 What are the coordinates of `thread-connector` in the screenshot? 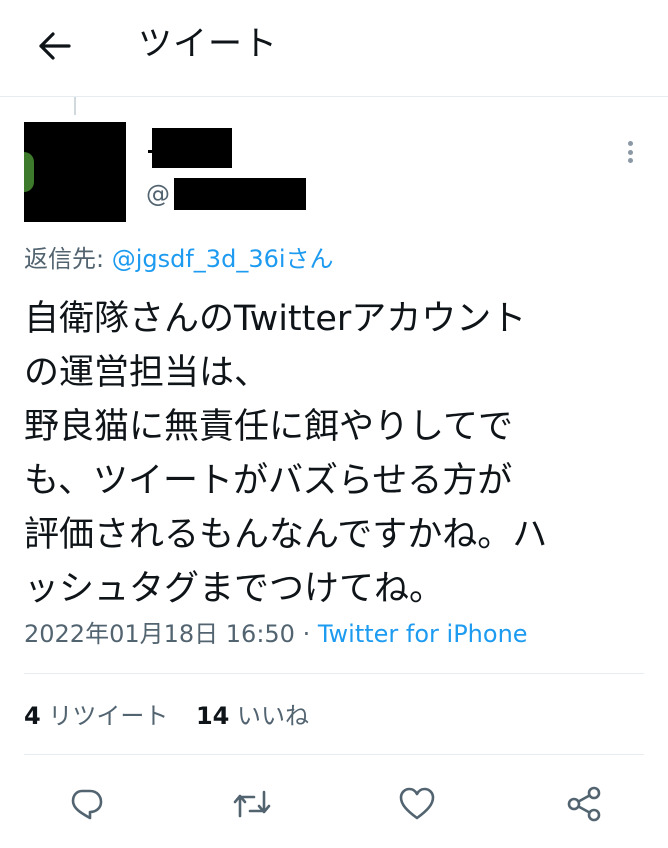 It's located at (75, 106).